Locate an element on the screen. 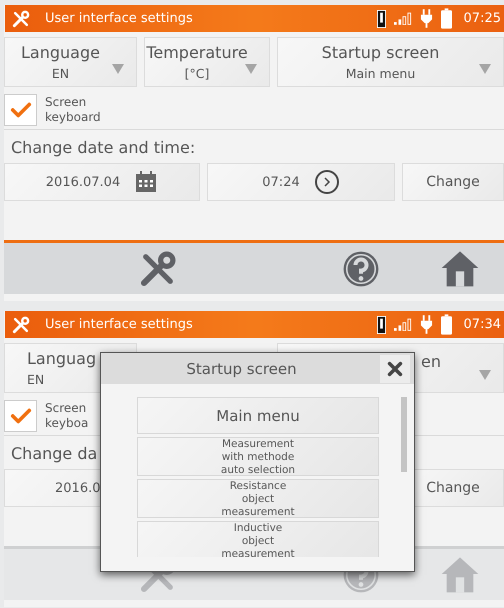 The width and height of the screenshot is (504, 608). clock-time: 07:25 is located at coordinates (482, 18).